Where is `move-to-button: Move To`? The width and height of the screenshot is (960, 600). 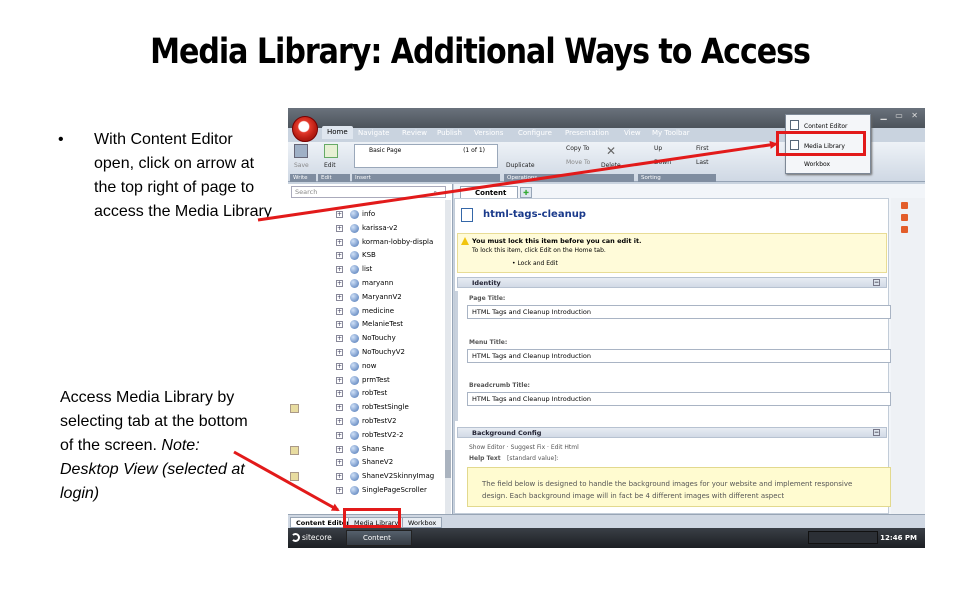 move-to-button: Move To is located at coordinates (578, 162).